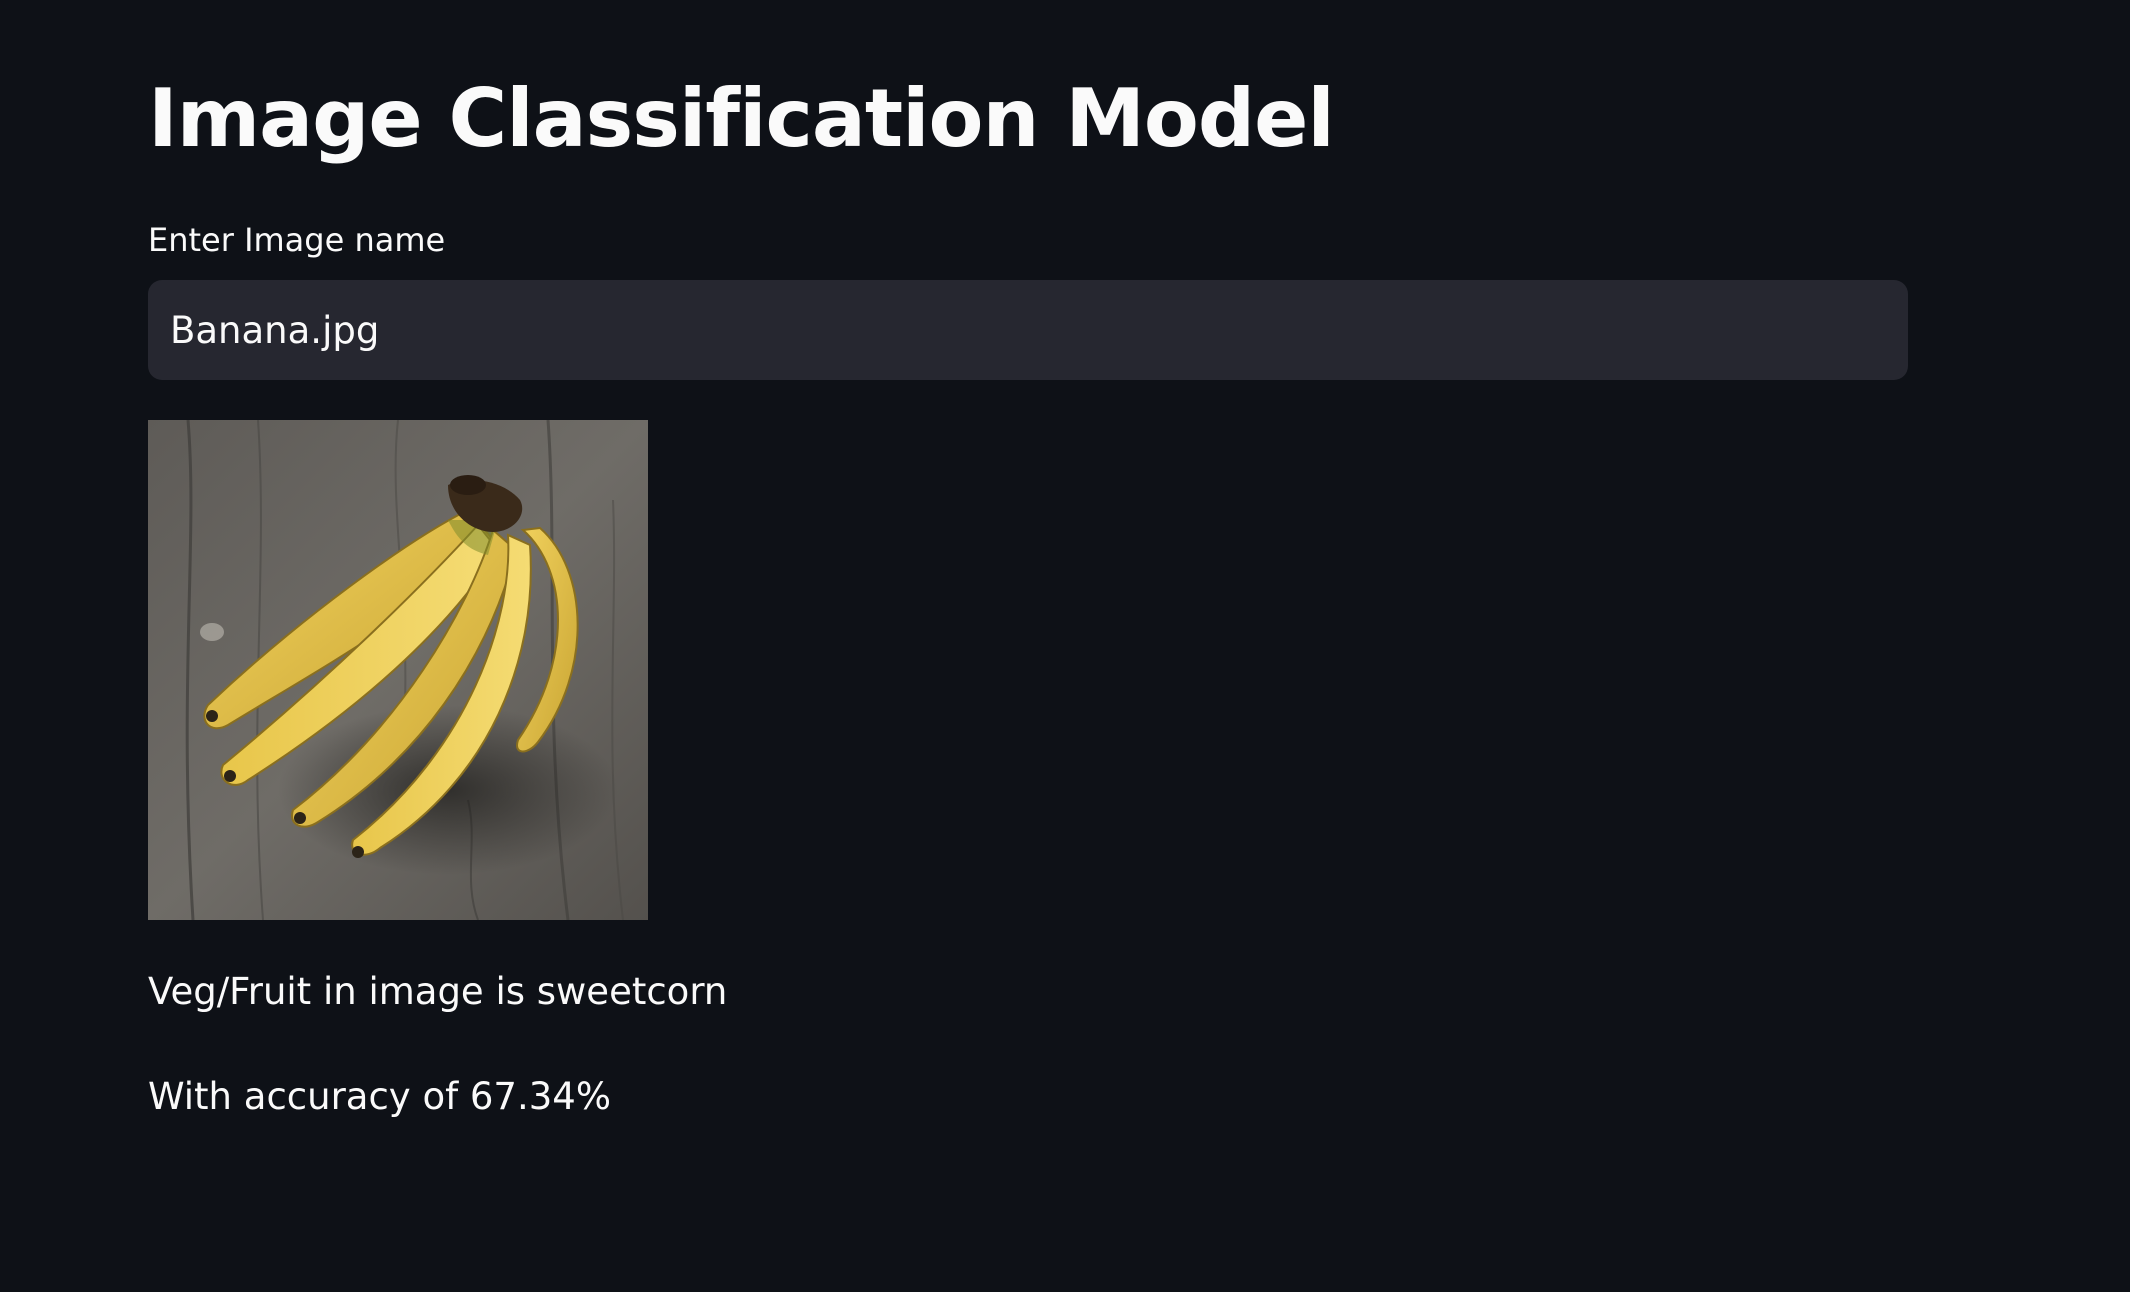 This screenshot has height=1292, width=2130. I want to click on prediction-text: Veg/Fruit in image is sweetcorn, so click(438, 991).